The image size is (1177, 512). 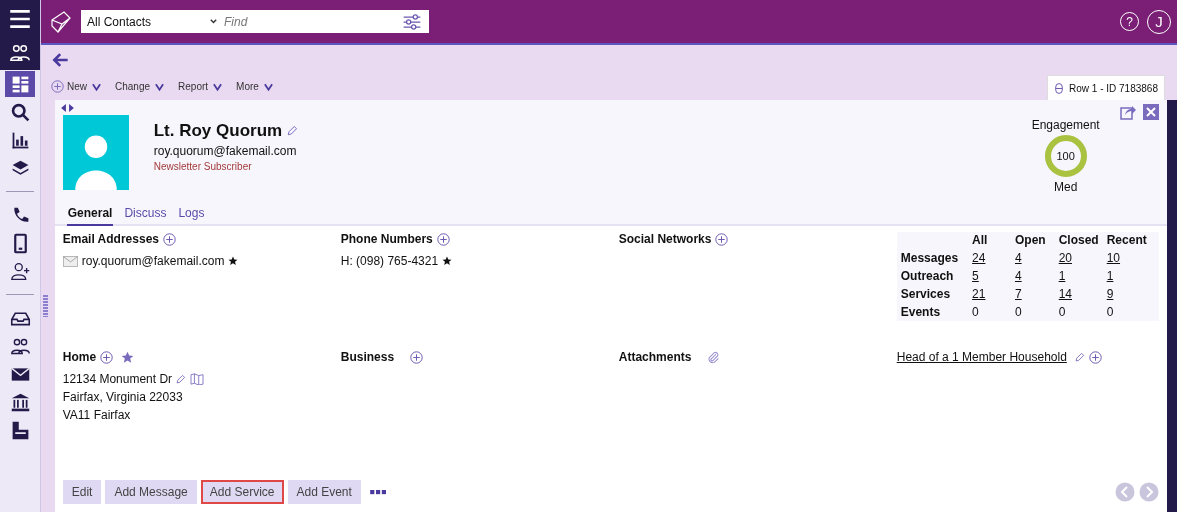 What do you see at coordinates (714, 357) in the screenshot?
I see `paperclip-icon` at bounding box center [714, 357].